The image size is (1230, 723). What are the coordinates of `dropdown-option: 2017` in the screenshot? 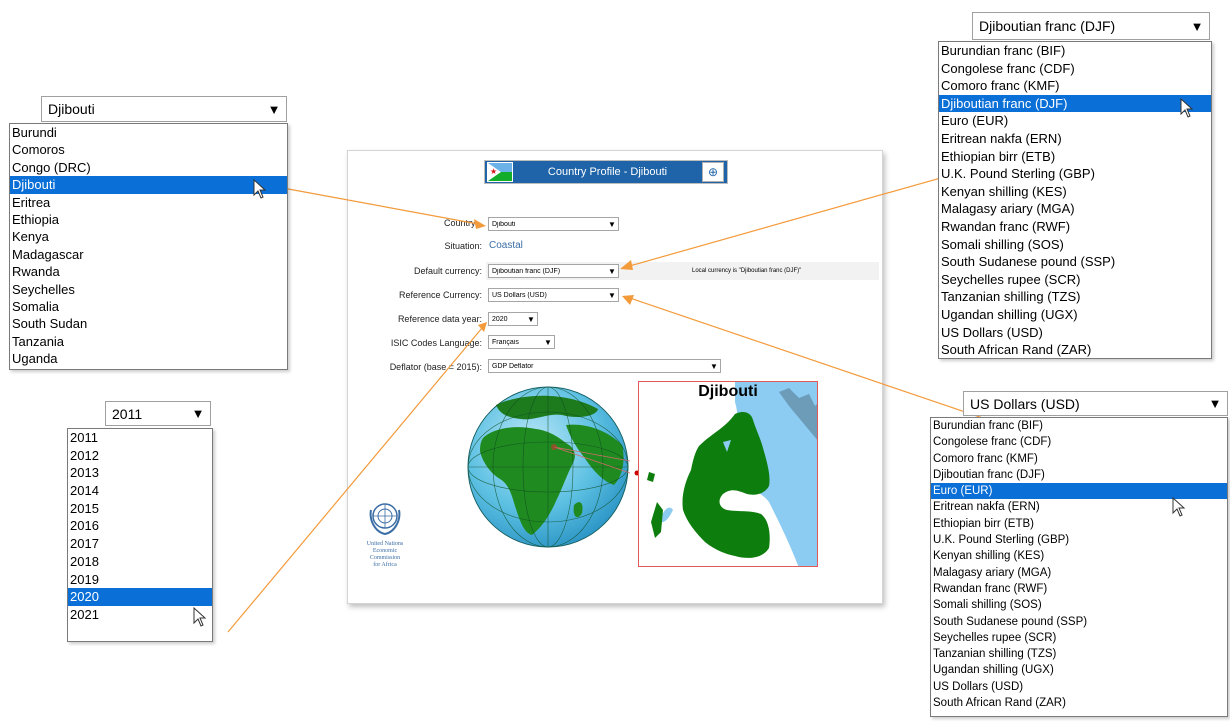 It's located at (140, 544).